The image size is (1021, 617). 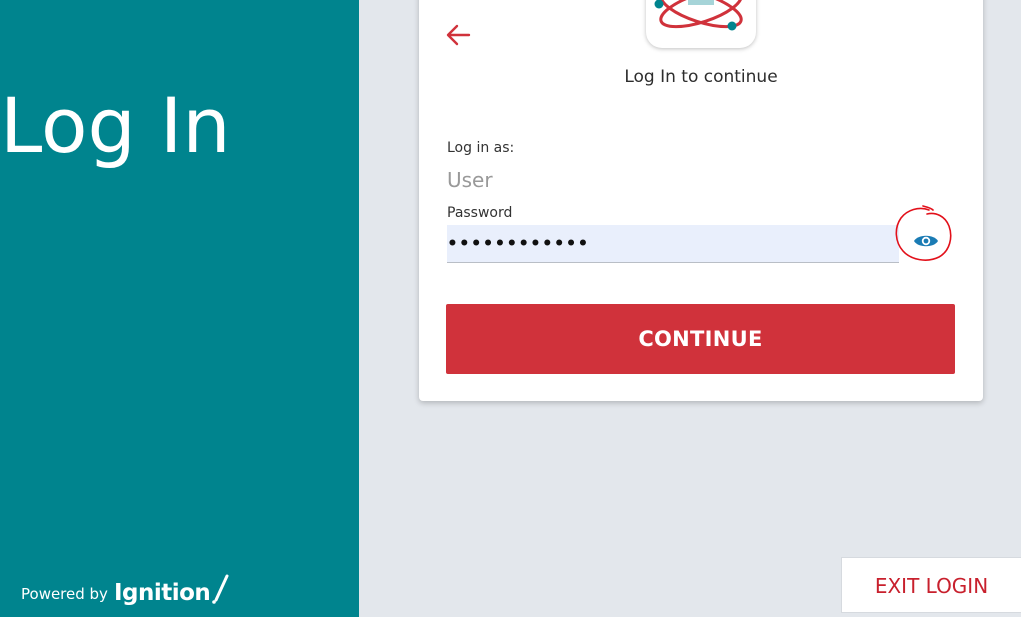 What do you see at coordinates (115, 125) in the screenshot?
I see `page-title: Log In` at bounding box center [115, 125].